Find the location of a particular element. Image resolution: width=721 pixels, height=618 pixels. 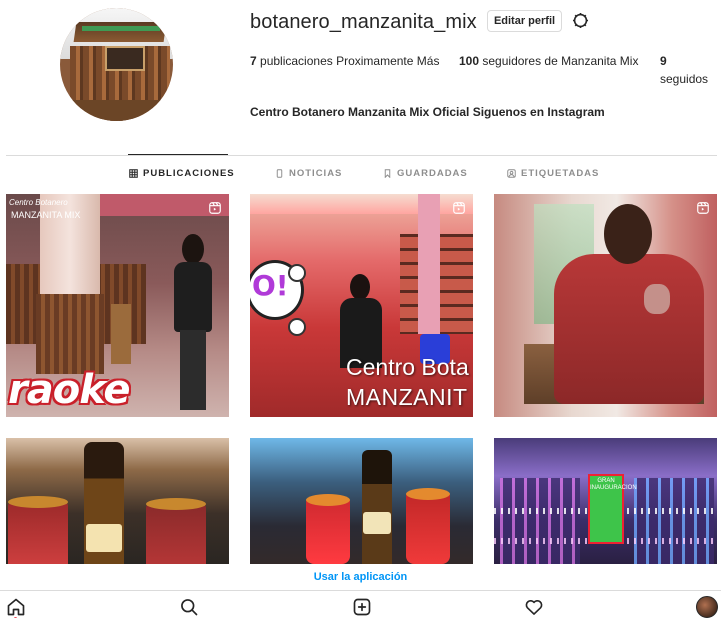

tab-news: NOTICIAS is located at coordinates (308, 173).